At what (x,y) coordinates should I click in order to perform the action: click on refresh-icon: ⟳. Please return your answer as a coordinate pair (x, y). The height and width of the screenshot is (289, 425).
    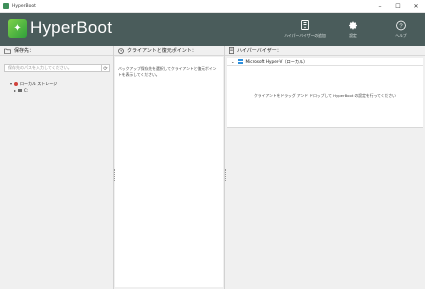
    Looking at the image, I should click on (105, 68).